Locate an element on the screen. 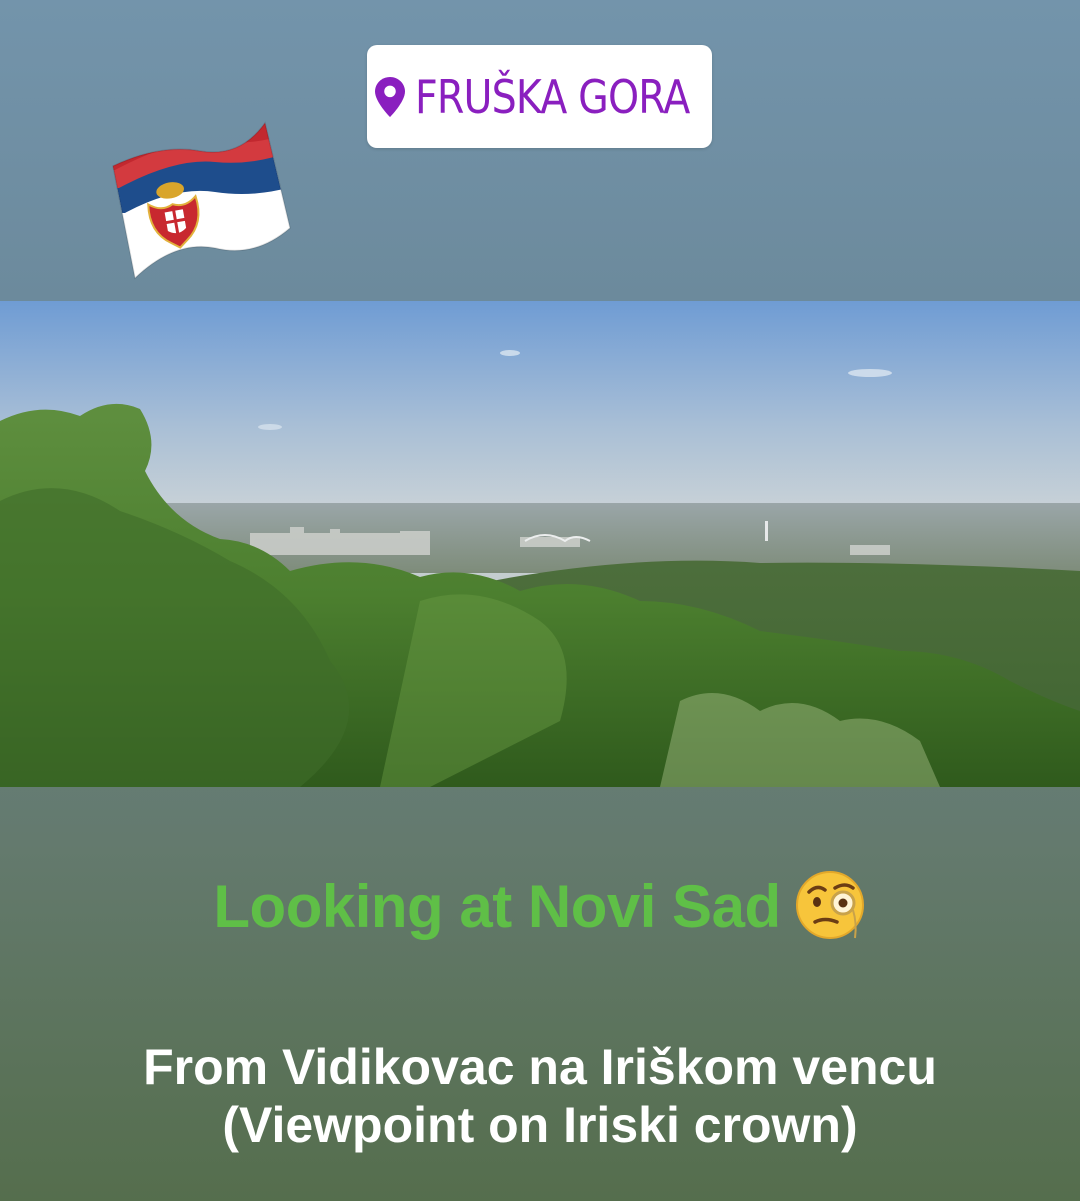 Image resolution: width=1080 pixels, height=1201 pixels. location-sticker: FRUŠKA GORA is located at coordinates (539, 96).